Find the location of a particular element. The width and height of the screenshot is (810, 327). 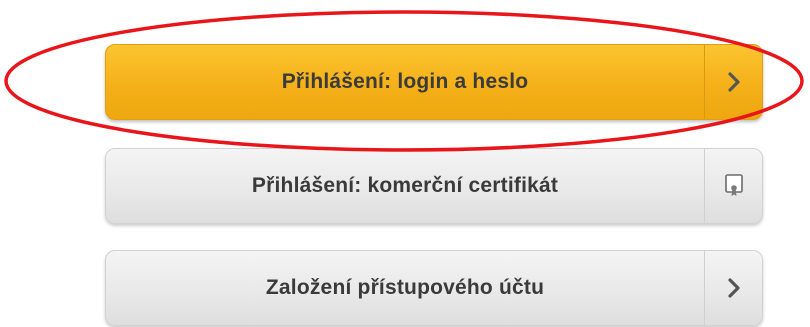

certificate-icon is located at coordinates (733, 185).